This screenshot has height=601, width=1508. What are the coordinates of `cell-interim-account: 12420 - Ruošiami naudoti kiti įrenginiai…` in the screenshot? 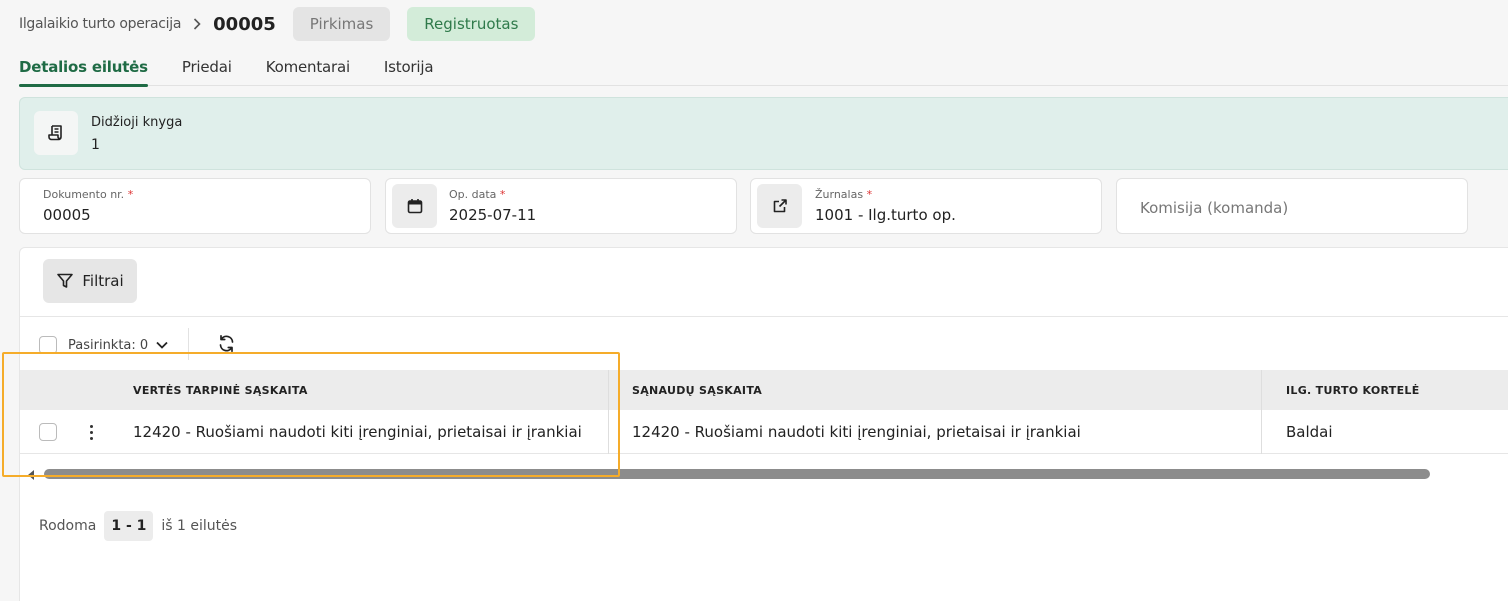 It's located at (357, 432).